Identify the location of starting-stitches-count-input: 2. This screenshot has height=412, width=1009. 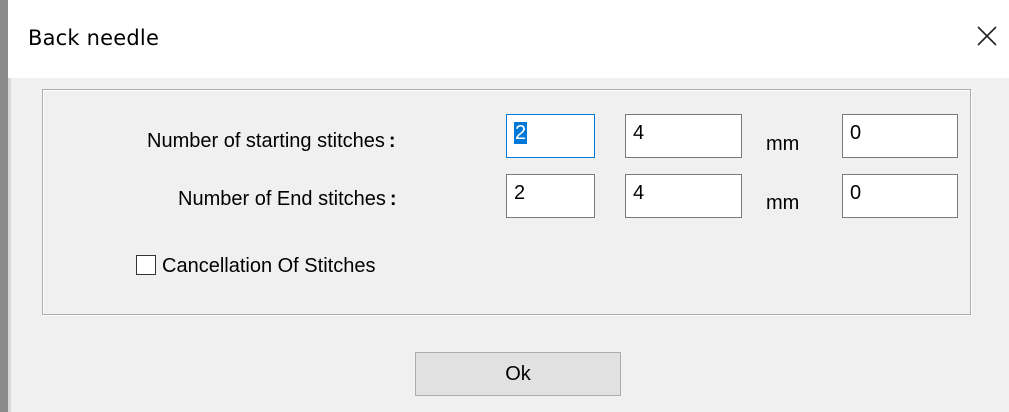
(550, 136).